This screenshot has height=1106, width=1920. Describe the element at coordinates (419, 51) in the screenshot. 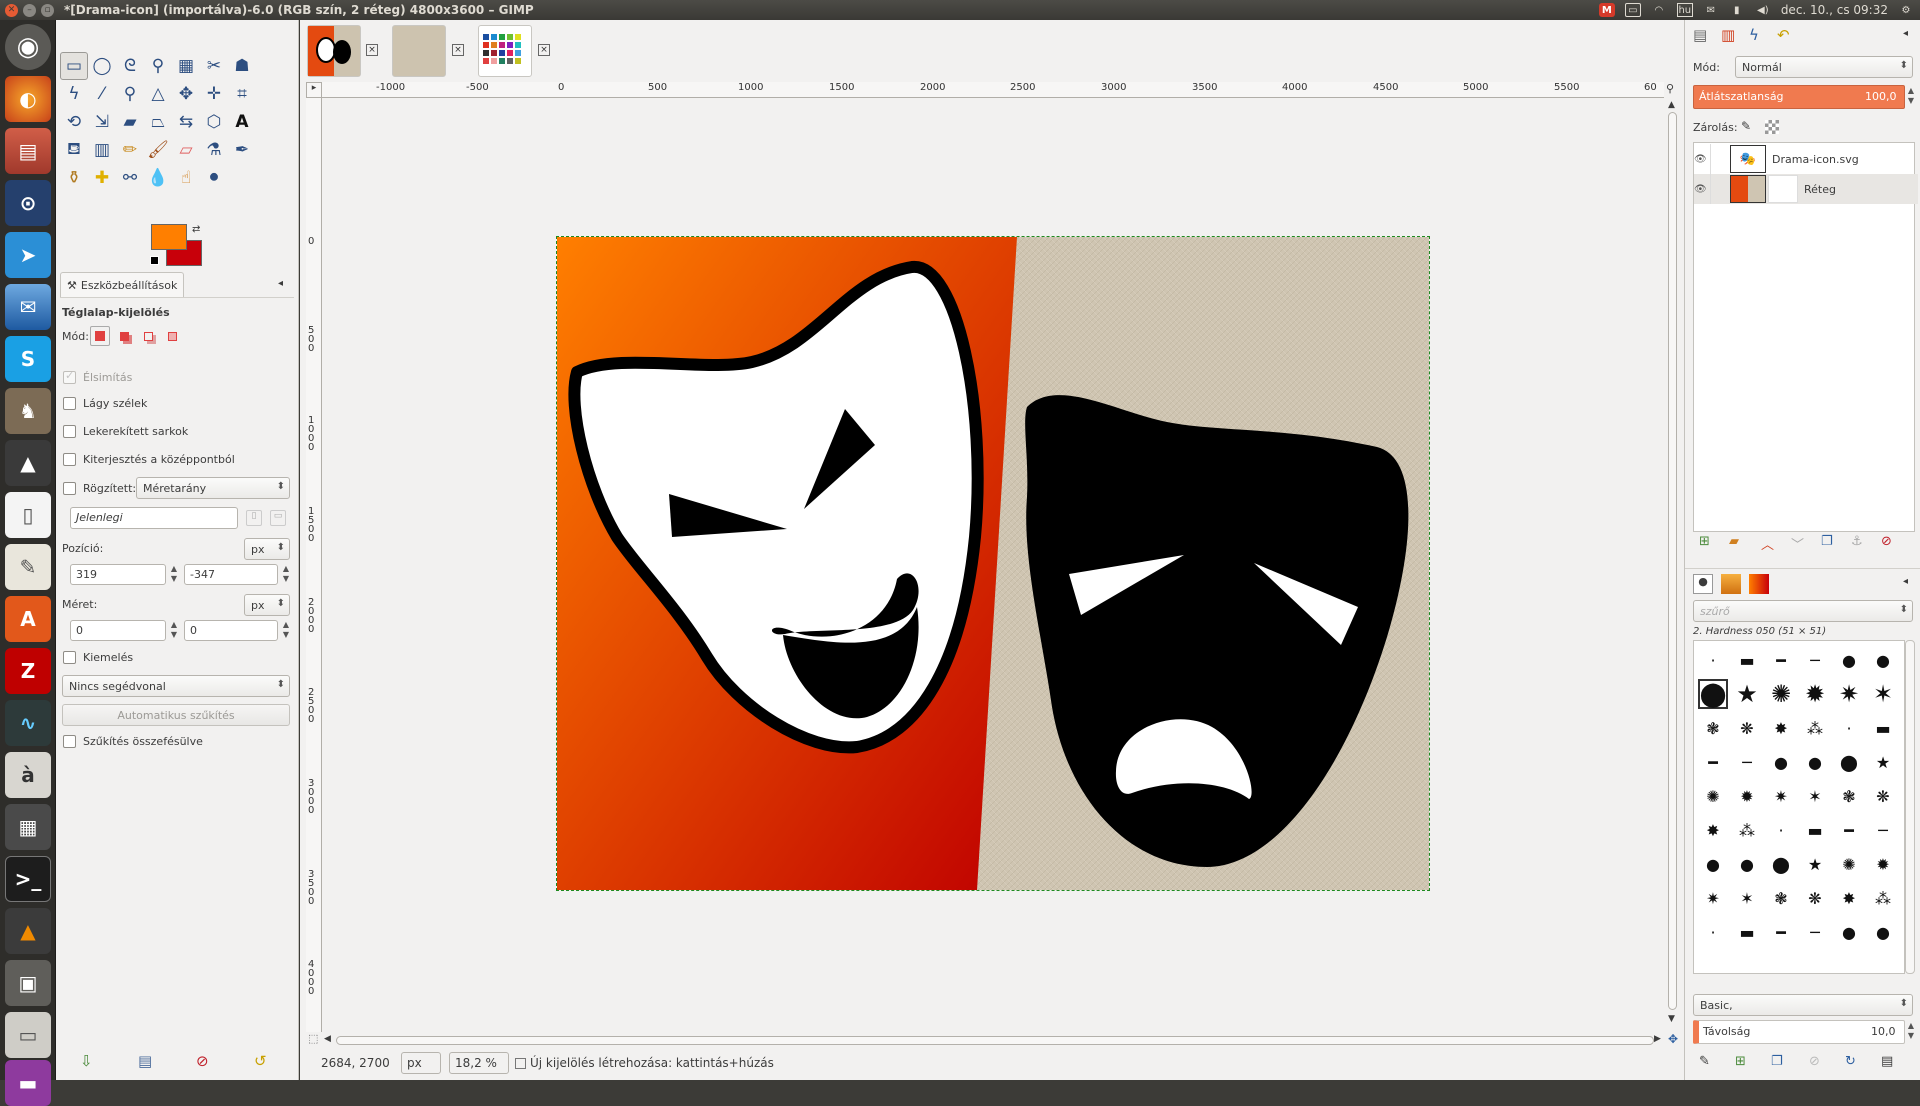

I see `image-tab-texture` at that location.